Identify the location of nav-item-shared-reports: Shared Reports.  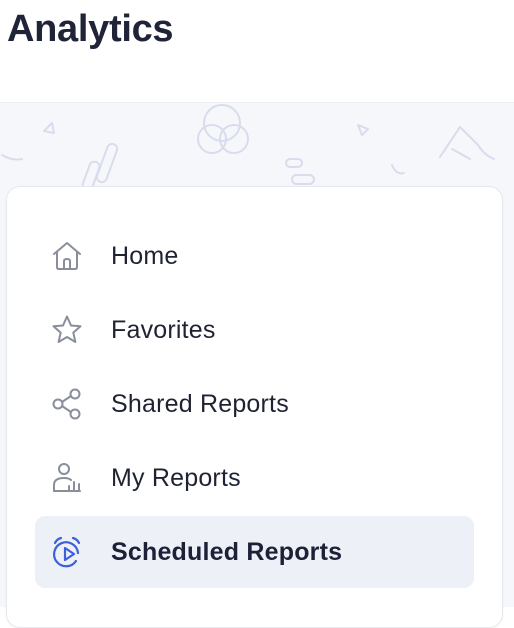
(254, 404).